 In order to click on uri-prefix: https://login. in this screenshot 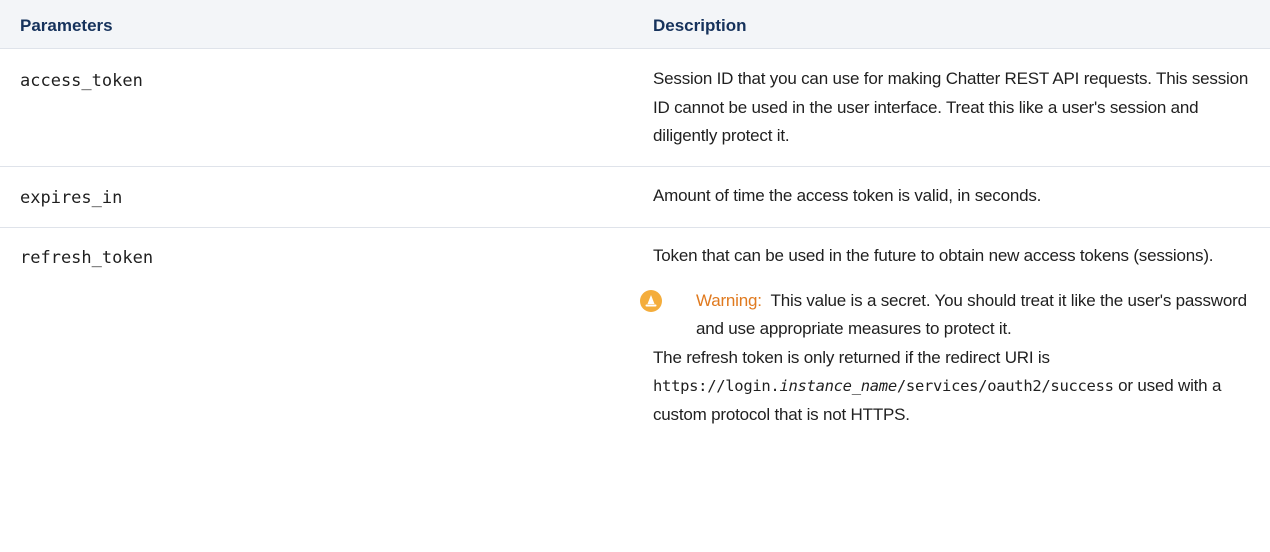, I will do `click(716, 386)`.